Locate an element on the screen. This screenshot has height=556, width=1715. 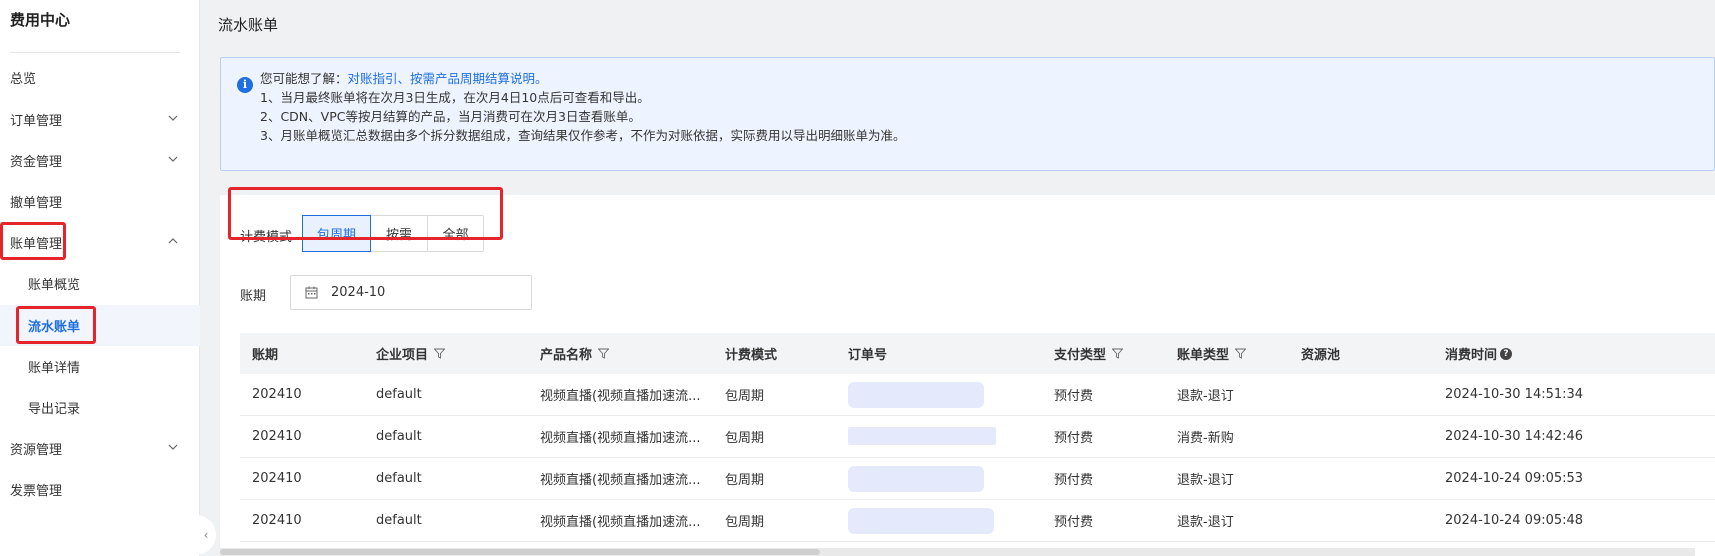
cell-consumption-time: 2024-10-30 14:51:34 is located at coordinates (1514, 394).